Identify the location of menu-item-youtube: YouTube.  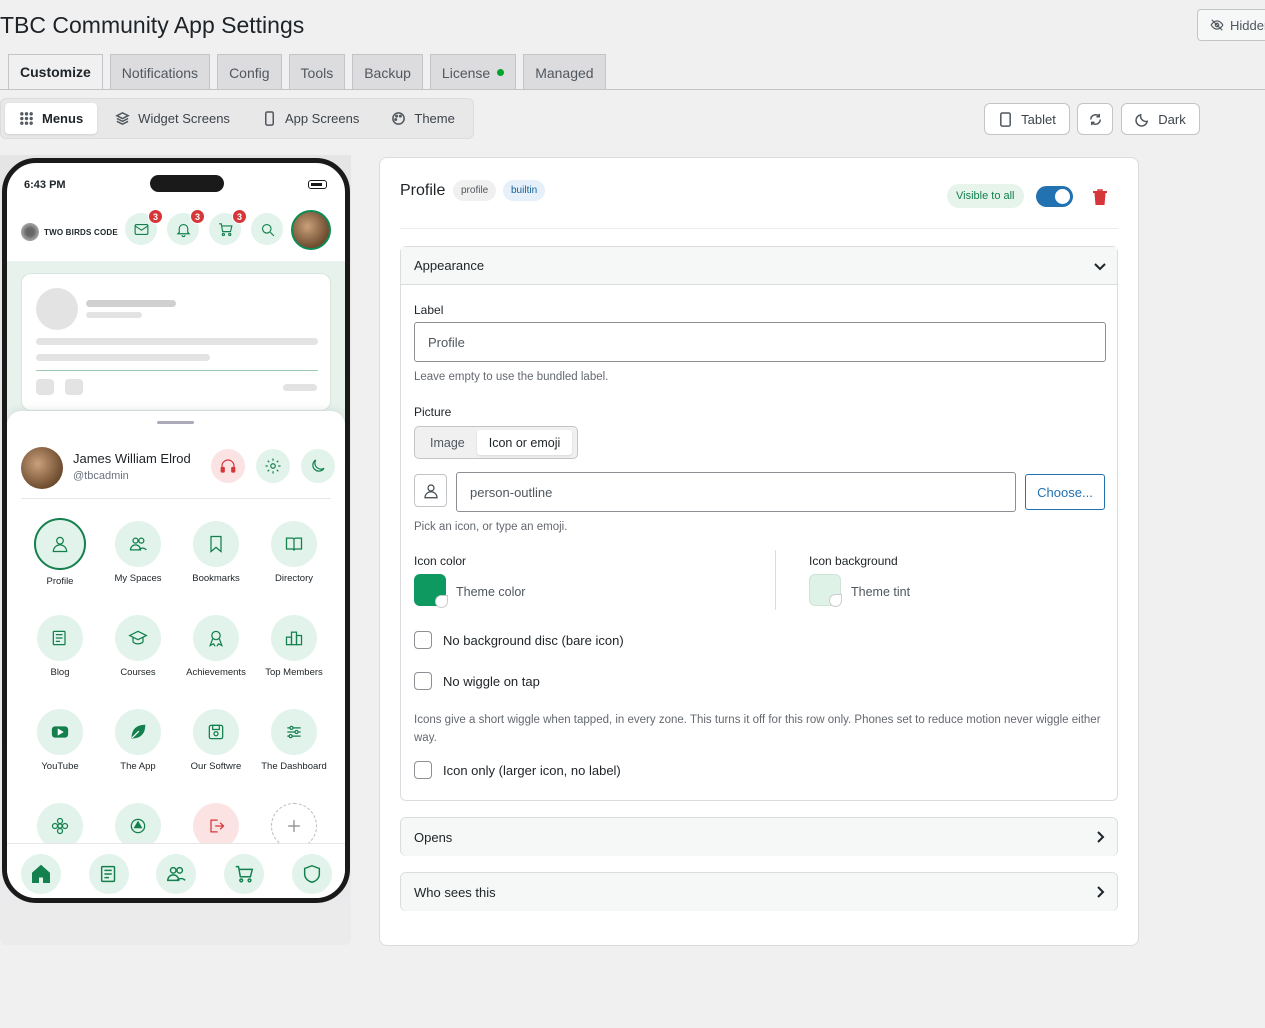
(60, 740).